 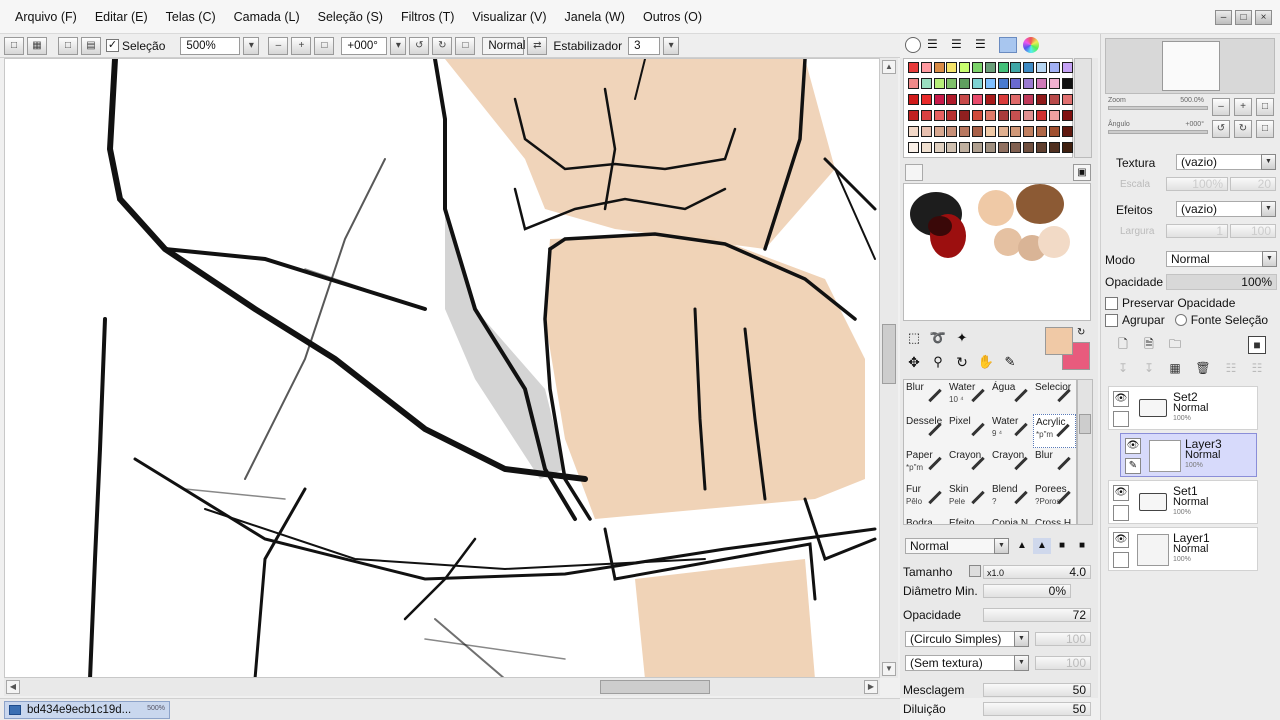 I want to click on stabilizer-select: 3, so click(x=644, y=45).